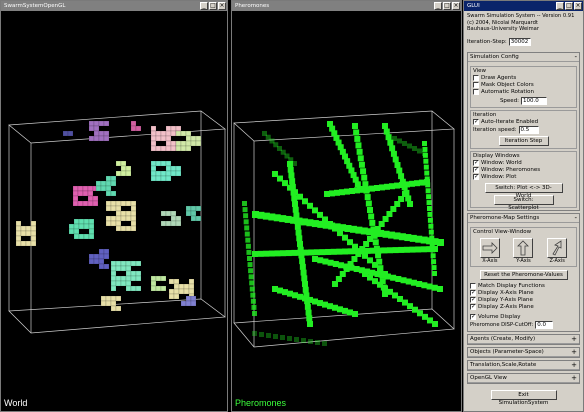  What do you see at coordinates (523, 140) in the screenshot?
I see `iteration-step-button: Iteration Step` at bounding box center [523, 140].